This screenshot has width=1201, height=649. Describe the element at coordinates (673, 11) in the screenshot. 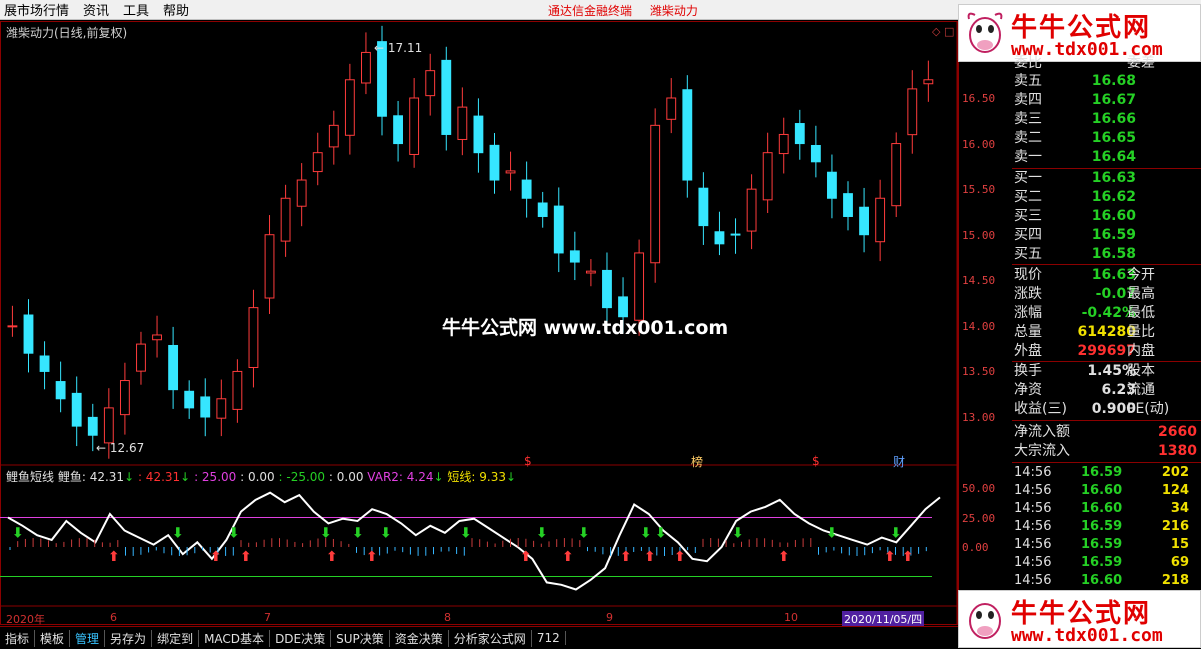

I see `stock-name: 潍柴动力` at that location.